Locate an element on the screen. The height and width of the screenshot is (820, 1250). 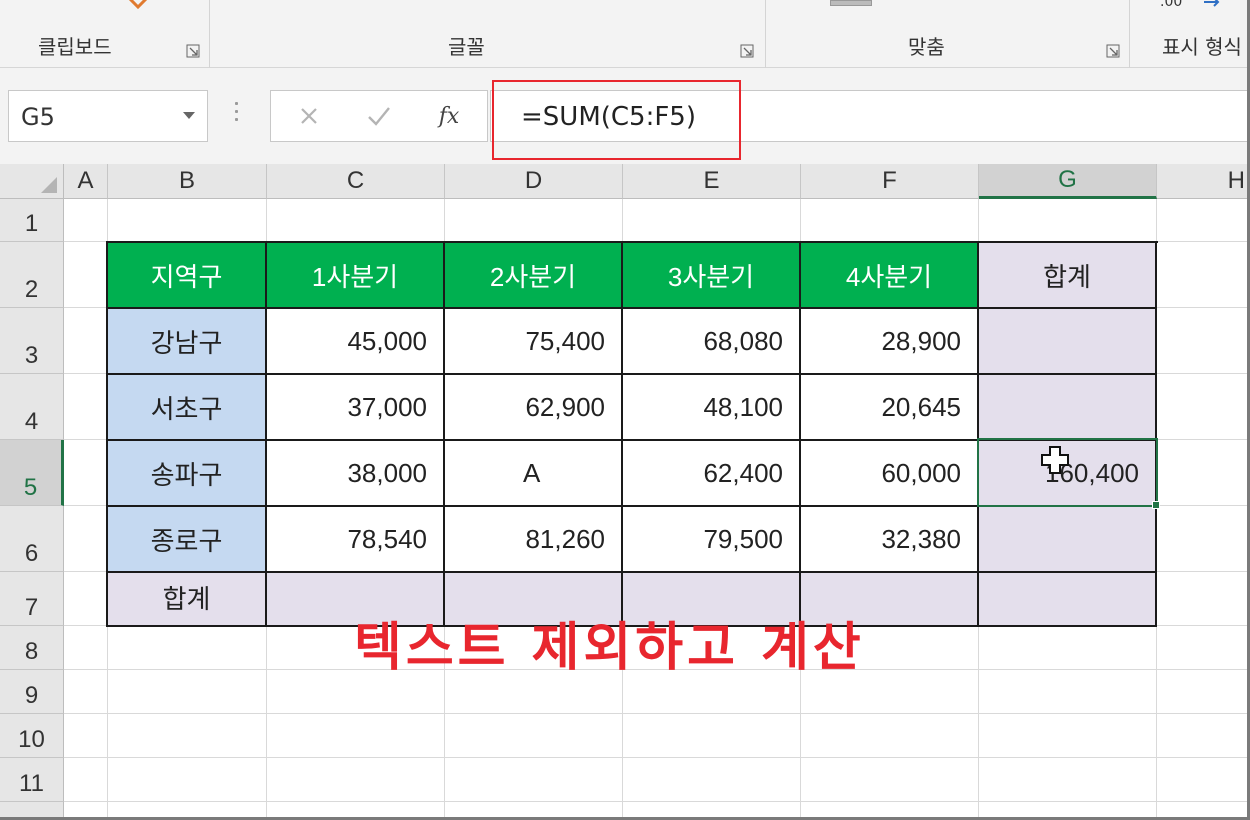
column-header-c: C is located at coordinates (356, 181).